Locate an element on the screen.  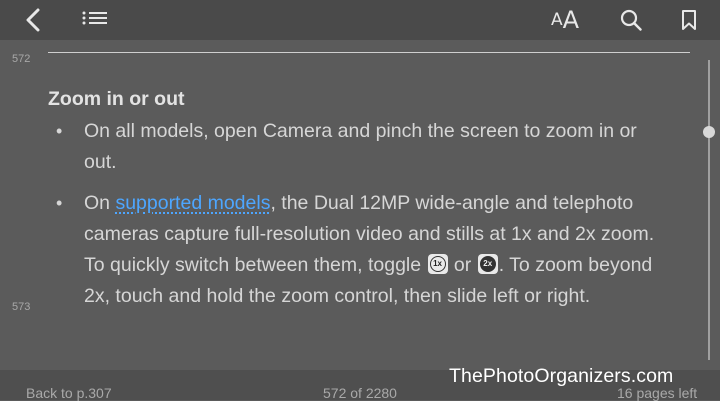
font-size-icon-large: A is located at coordinates (571, 20).